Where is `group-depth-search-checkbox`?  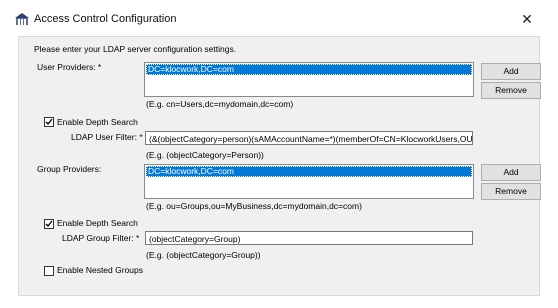
group-depth-search-checkbox is located at coordinates (49, 224).